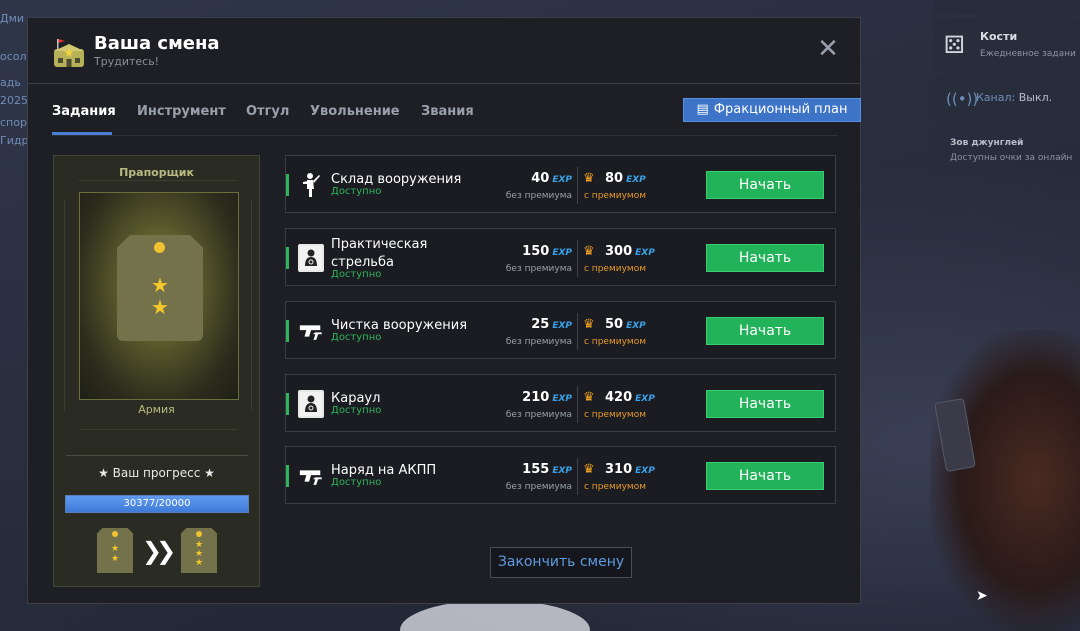 Image resolution: width=1080 pixels, height=631 pixels. What do you see at coordinates (614, 178) in the screenshot?
I see `premium-exp-value: 80` at bounding box center [614, 178].